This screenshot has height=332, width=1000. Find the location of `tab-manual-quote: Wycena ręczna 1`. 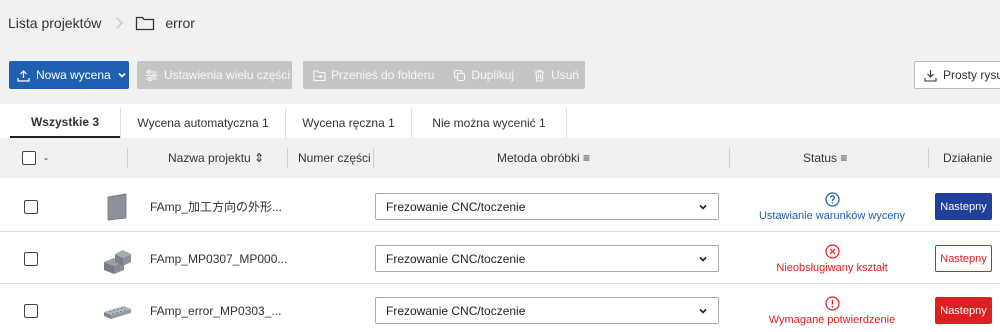

tab-manual-quote: Wycena ręczna 1 is located at coordinates (349, 123).